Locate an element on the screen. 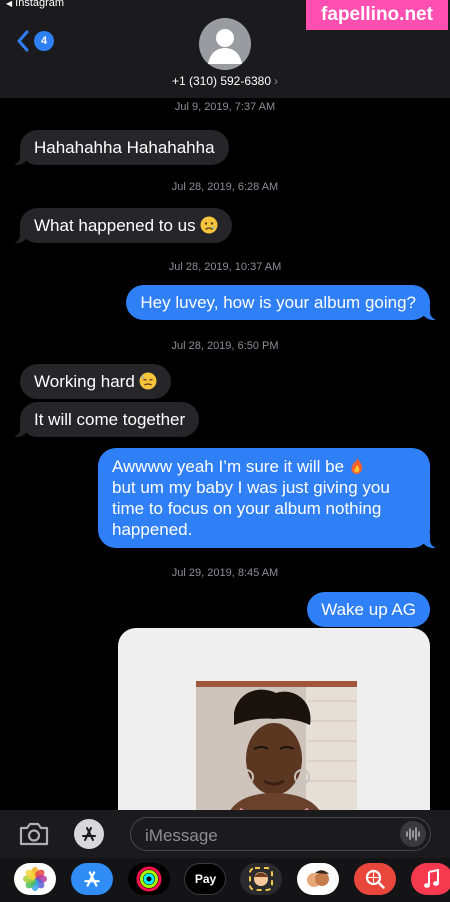 This screenshot has width=450, height=902. photos-icon is located at coordinates (35, 879).